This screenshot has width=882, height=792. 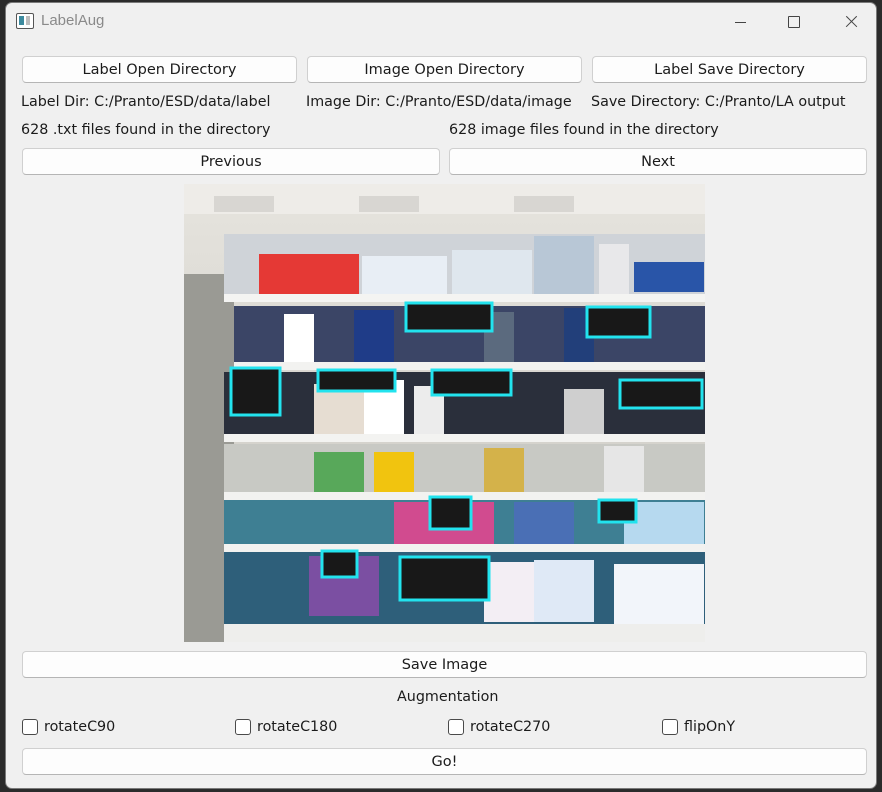 I want to click on checkbox-label: rotateC270, so click(x=510, y=727).